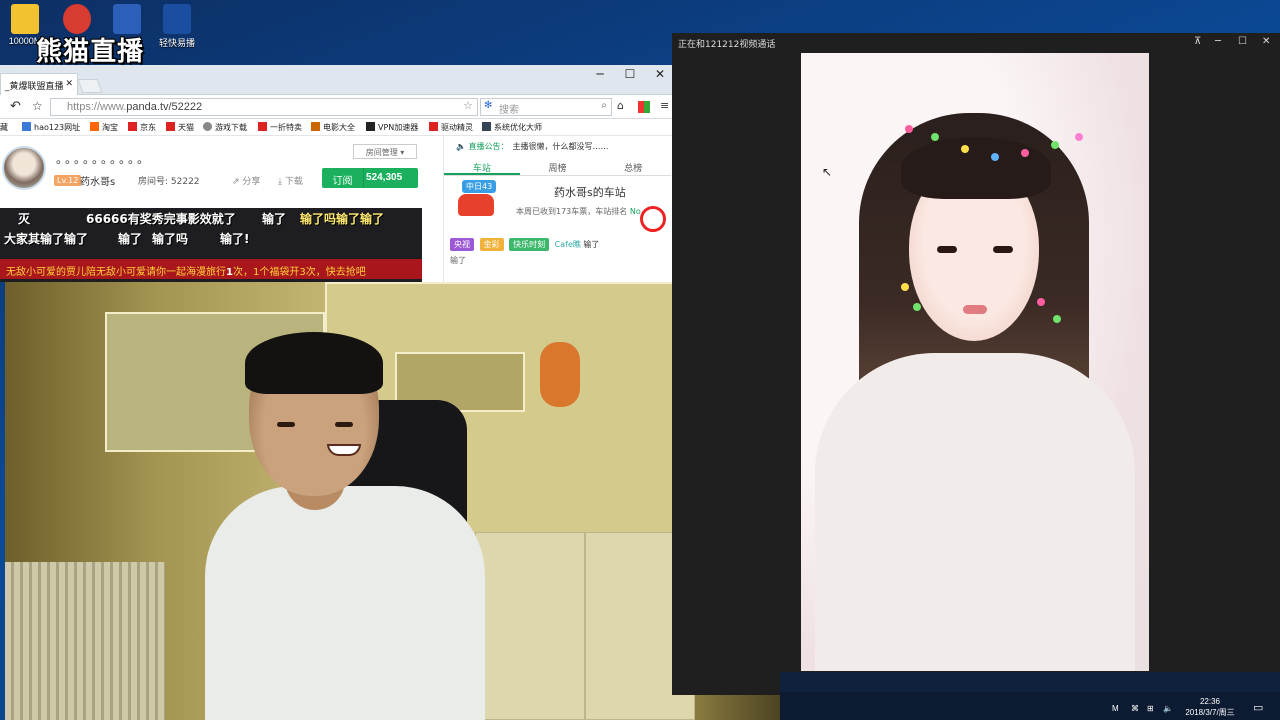 The image size is (1280, 720). What do you see at coordinates (161, 219) in the screenshot?
I see `danmaku-item: 66666有奖秀完事影效就了` at bounding box center [161, 219].